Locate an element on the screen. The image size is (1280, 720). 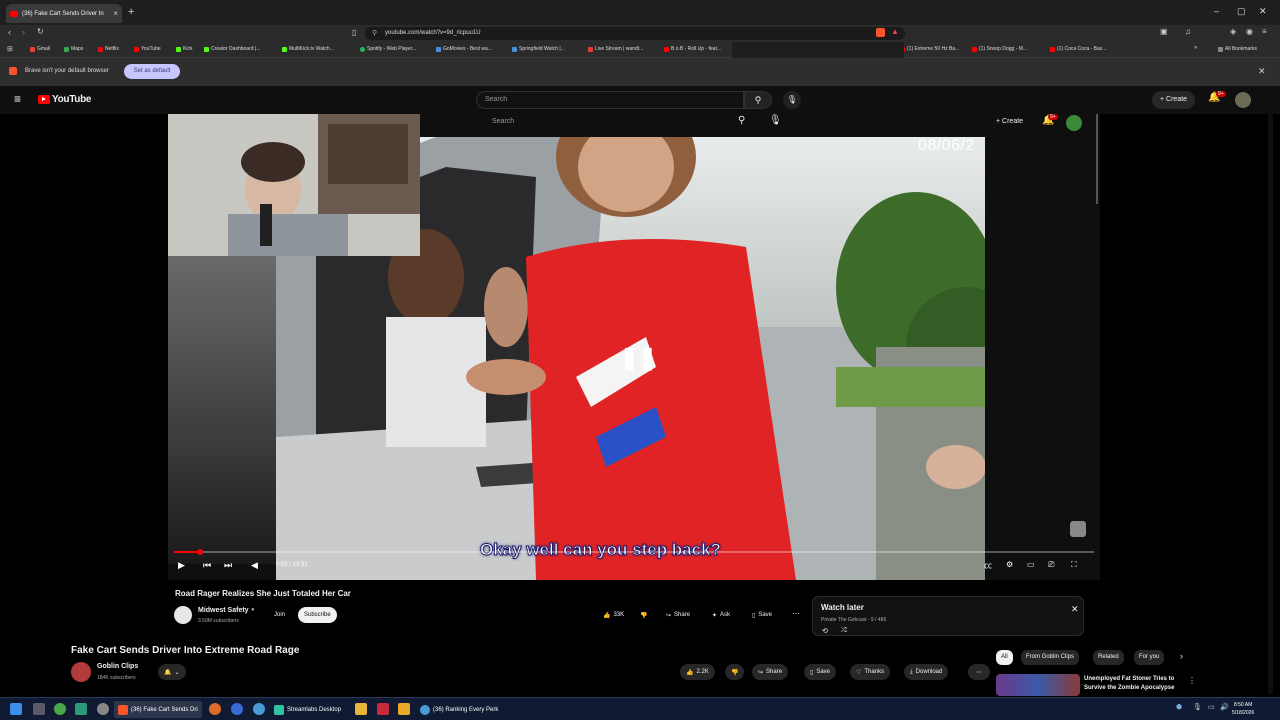
taskbar-clock: 8:50 AM 5/18/2026 is located at coordinates (1243, 709).